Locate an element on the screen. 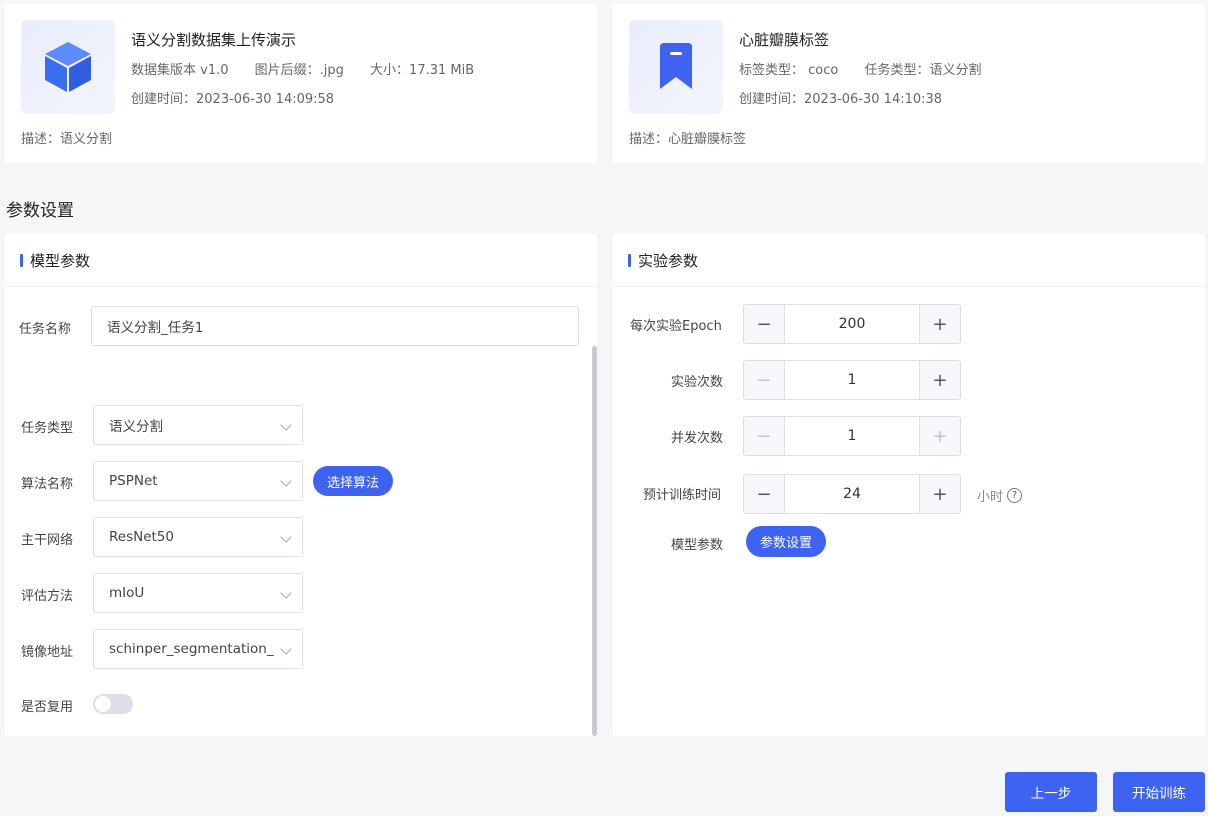 The image size is (1208, 816). reuse-label: 是否复用 is located at coordinates (47, 707).